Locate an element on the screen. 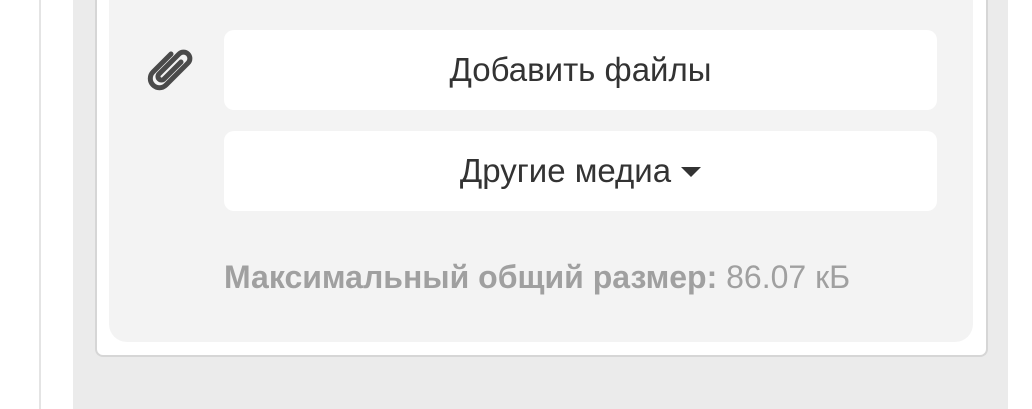  other-media-dropdown: Другие медиа is located at coordinates (580, 171).